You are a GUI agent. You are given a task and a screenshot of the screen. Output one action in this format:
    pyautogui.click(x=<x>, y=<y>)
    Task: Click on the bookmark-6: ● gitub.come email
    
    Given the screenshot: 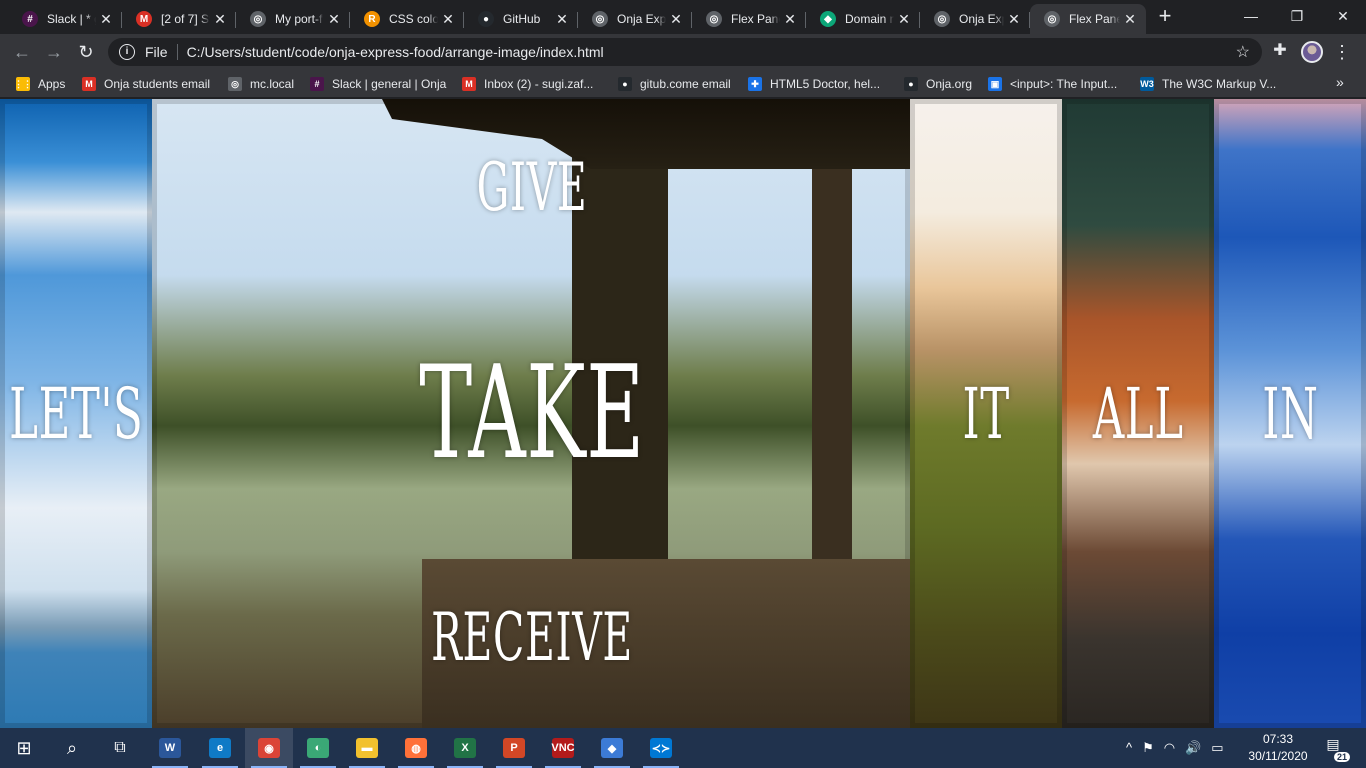 What is the action you would take?
    pyautogui.click(x=674, y=84)
    